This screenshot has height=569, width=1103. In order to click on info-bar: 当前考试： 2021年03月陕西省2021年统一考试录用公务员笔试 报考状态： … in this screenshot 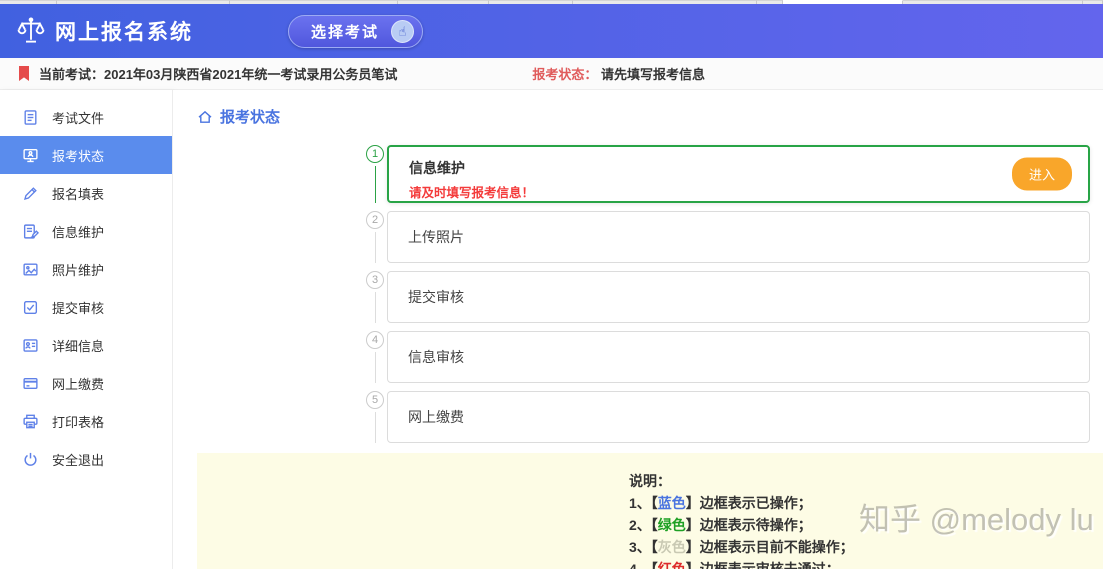, I will do `click(551, 74)`.